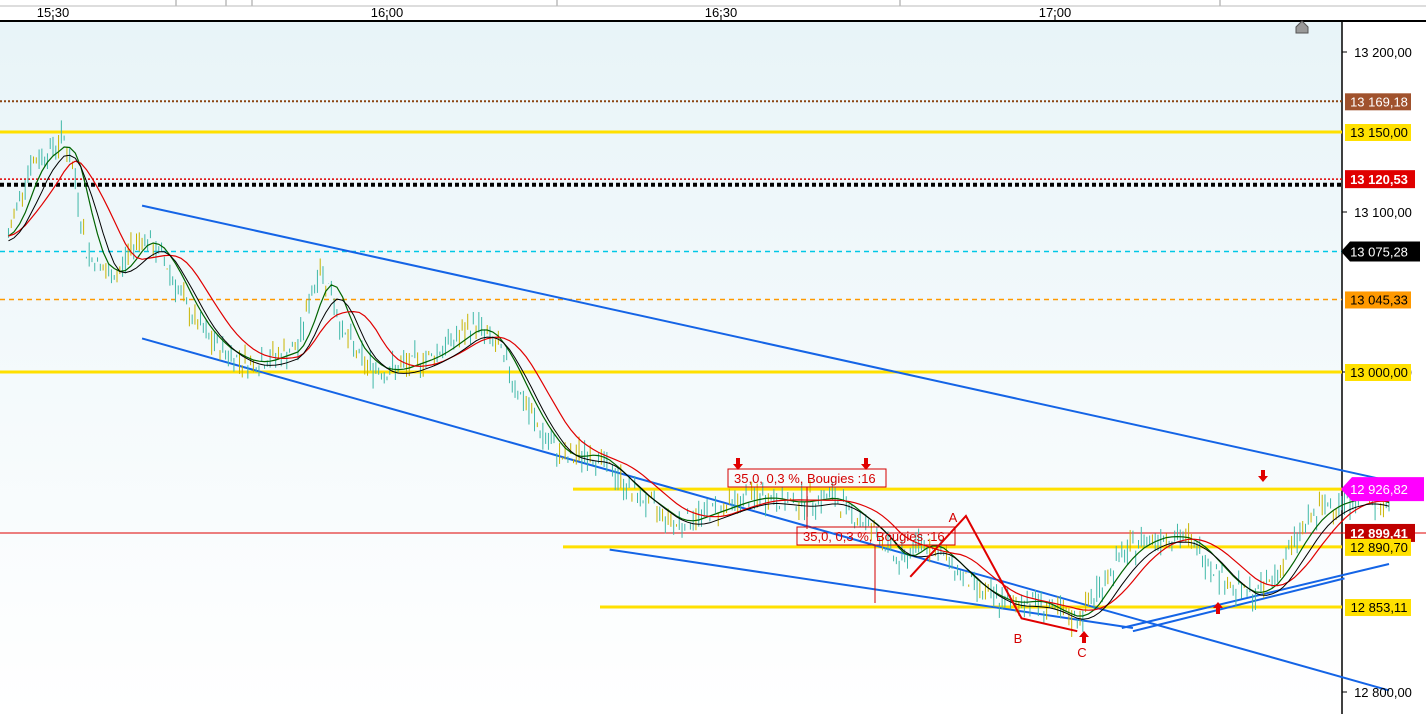 This screenshot has width=1426, height=714. I want to click on price-badge-label: 13 150,00, so click(1379, 132).